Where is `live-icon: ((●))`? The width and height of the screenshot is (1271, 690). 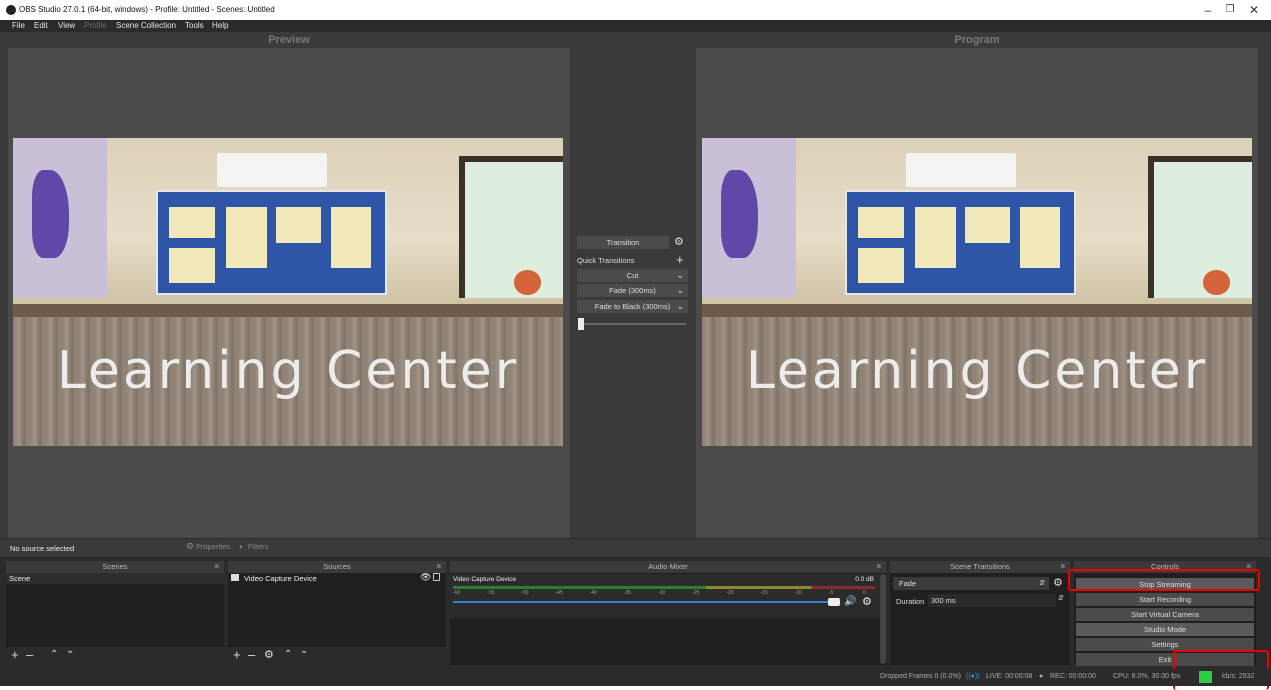
live-icon: ((●)) is located at coordinates (973, 676).